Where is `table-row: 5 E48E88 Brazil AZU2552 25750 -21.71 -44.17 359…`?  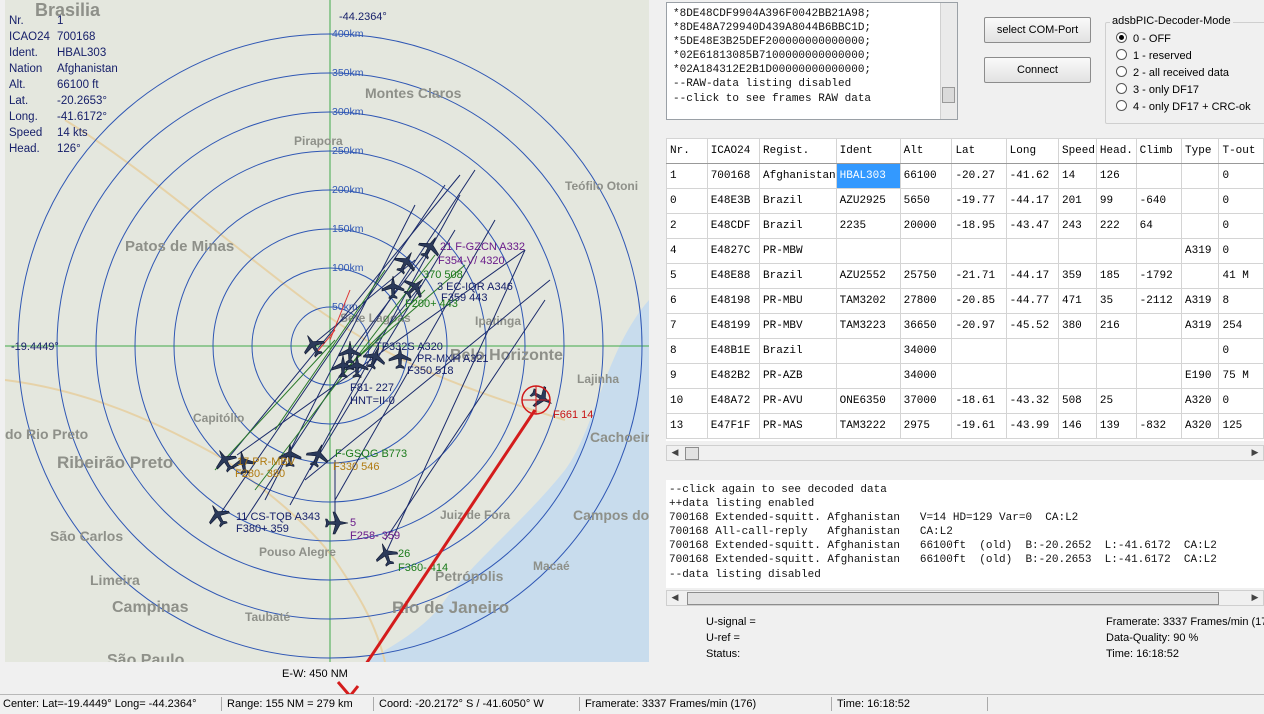 table-row: 5 E48E88 Brazil AZU2552 25750 -21.71 -44.17 359… is located at coordinates (965, 276).